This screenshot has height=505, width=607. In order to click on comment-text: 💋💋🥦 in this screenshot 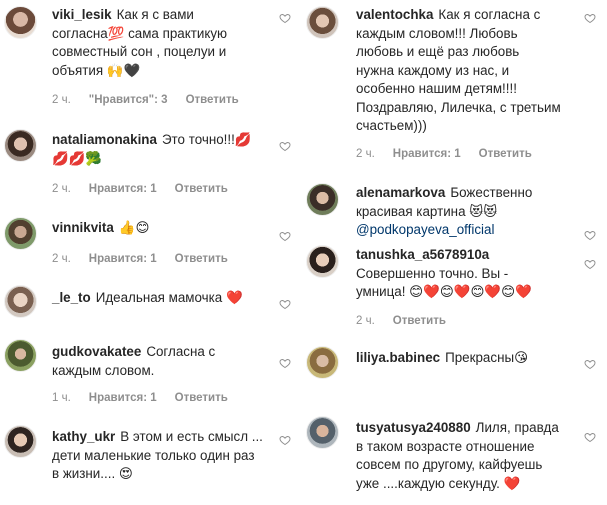, I will do `click(77, 158)`.